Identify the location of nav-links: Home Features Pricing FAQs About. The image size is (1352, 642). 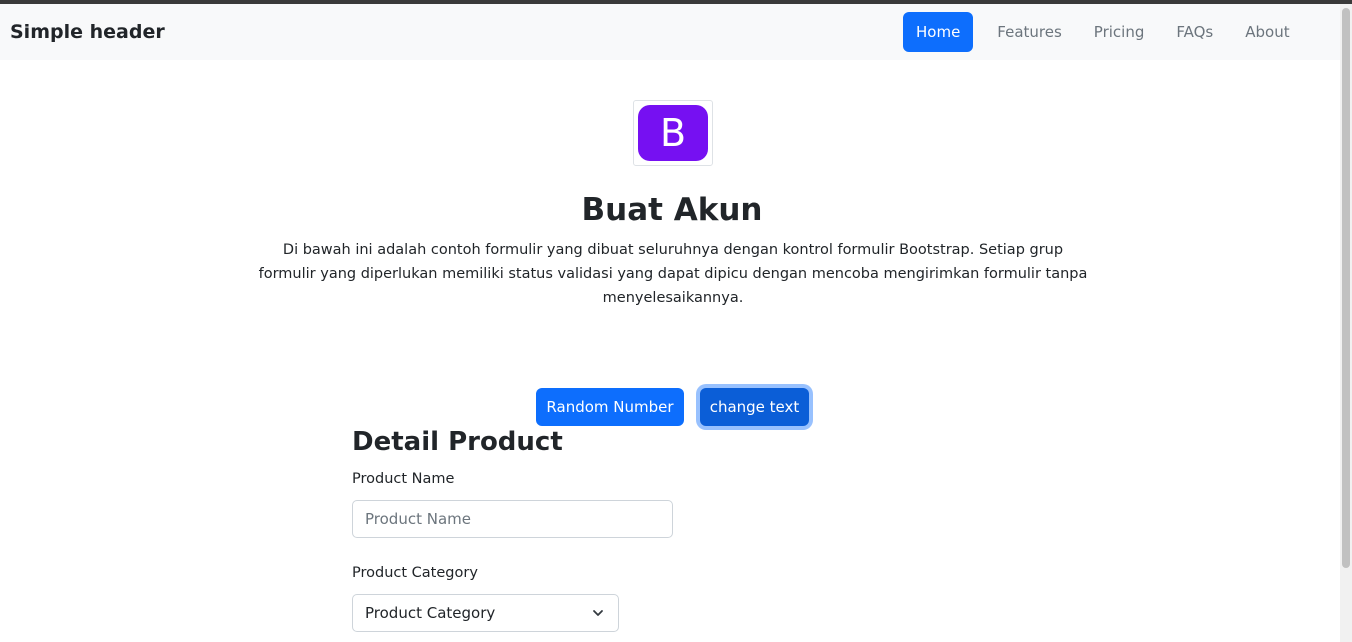
(1104, 32).